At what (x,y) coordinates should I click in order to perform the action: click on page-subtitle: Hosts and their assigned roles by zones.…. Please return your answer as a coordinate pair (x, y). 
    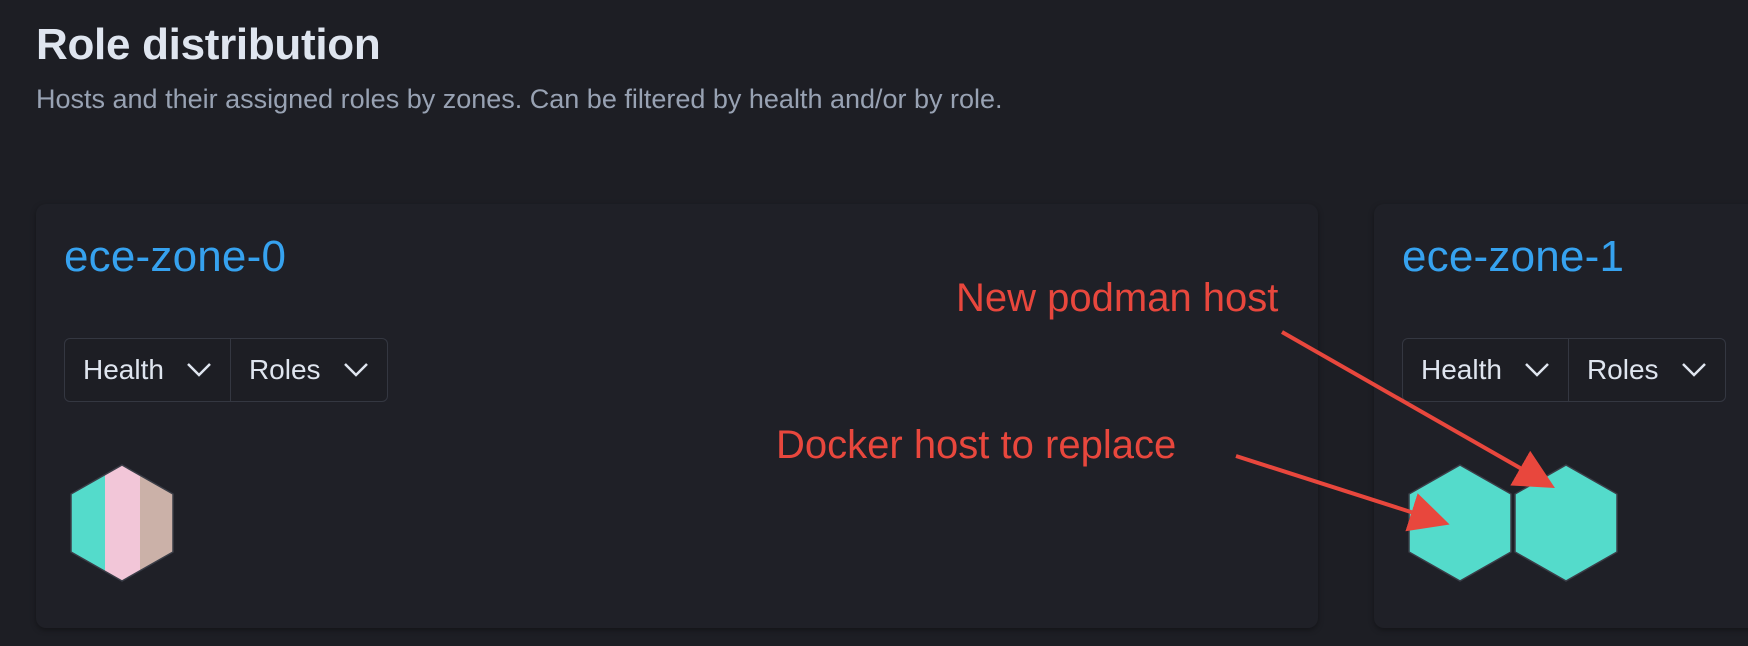
    Looking at the image, I should click on (519, 99).